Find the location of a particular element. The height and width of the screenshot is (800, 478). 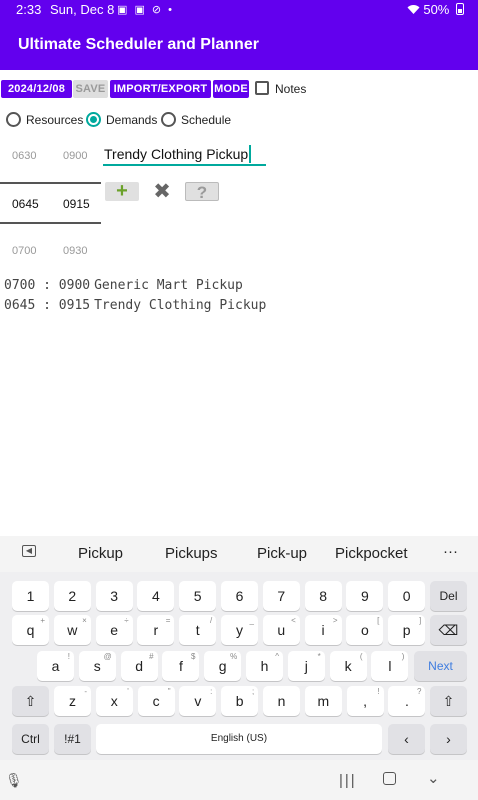

key-p-alt-label: ] is located at coordinates (420, 620).